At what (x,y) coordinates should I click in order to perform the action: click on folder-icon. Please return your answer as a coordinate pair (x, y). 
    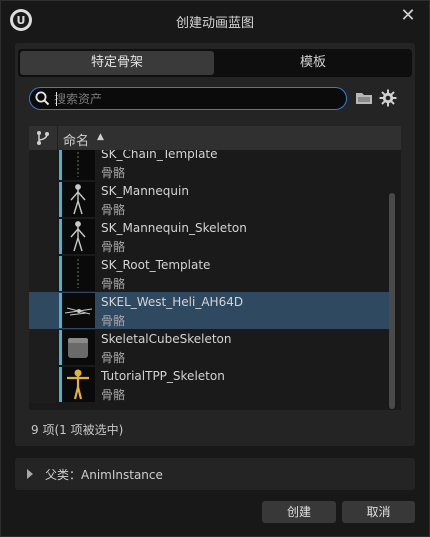
    Looking at the image, I should click on (364, 98).